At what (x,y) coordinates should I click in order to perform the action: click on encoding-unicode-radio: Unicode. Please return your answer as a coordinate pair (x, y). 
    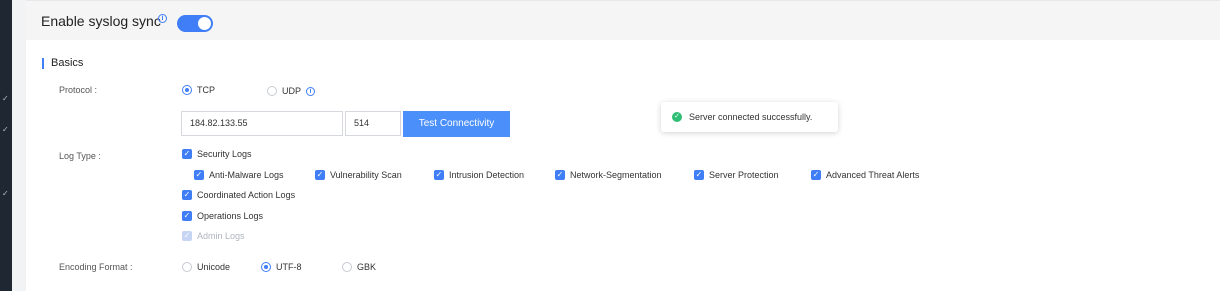
    Looking at the image, I should click on (206, 267).